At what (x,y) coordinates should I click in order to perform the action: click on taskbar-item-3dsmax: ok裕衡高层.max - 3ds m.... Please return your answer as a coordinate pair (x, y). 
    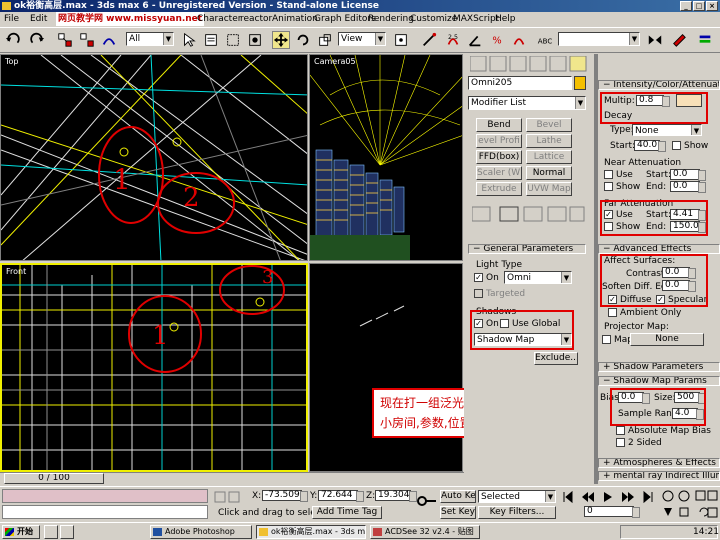
    Looking at the image, I should click on (311, 532).